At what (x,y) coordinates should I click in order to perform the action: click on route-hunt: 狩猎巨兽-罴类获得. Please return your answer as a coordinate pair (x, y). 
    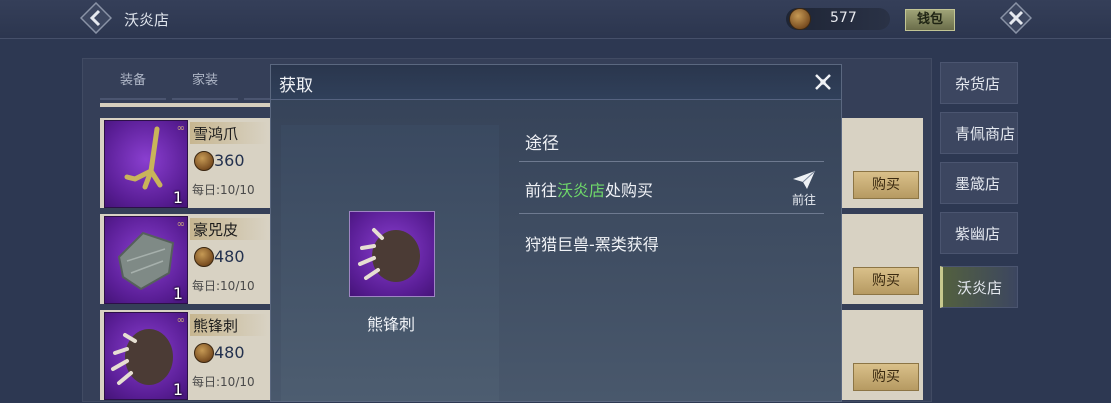
    Looking at the image, I should click on (592, 244).